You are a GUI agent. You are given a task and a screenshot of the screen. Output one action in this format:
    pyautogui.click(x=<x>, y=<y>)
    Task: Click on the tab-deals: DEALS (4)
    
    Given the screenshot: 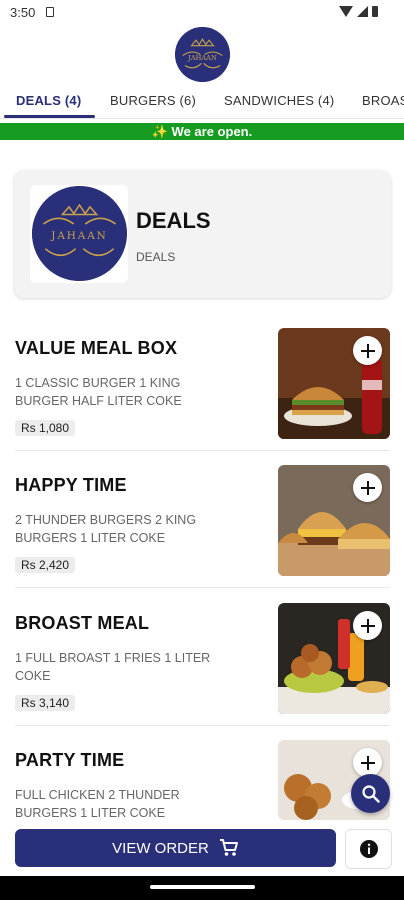 What is the action you would take?
    pyautogui.click(x=48, y=100)
    